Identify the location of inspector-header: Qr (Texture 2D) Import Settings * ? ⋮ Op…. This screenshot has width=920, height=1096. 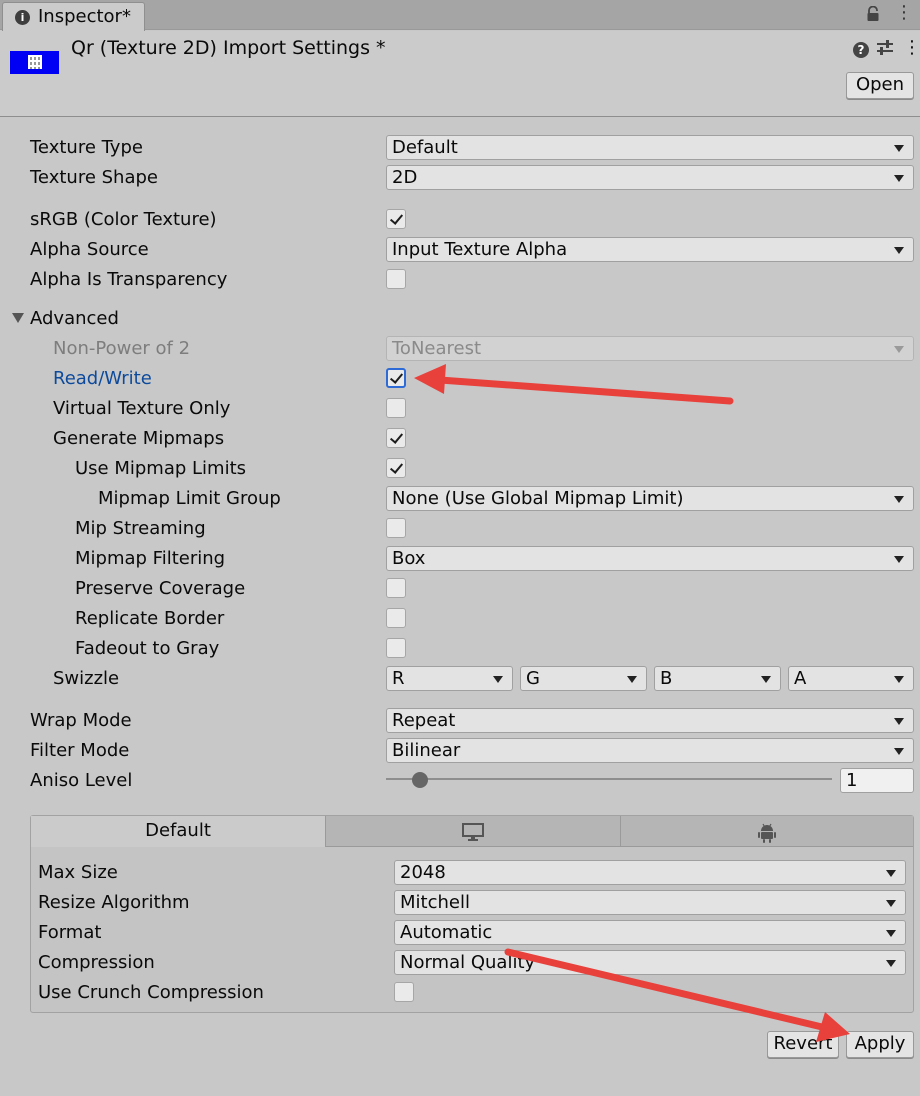
(460, 74).